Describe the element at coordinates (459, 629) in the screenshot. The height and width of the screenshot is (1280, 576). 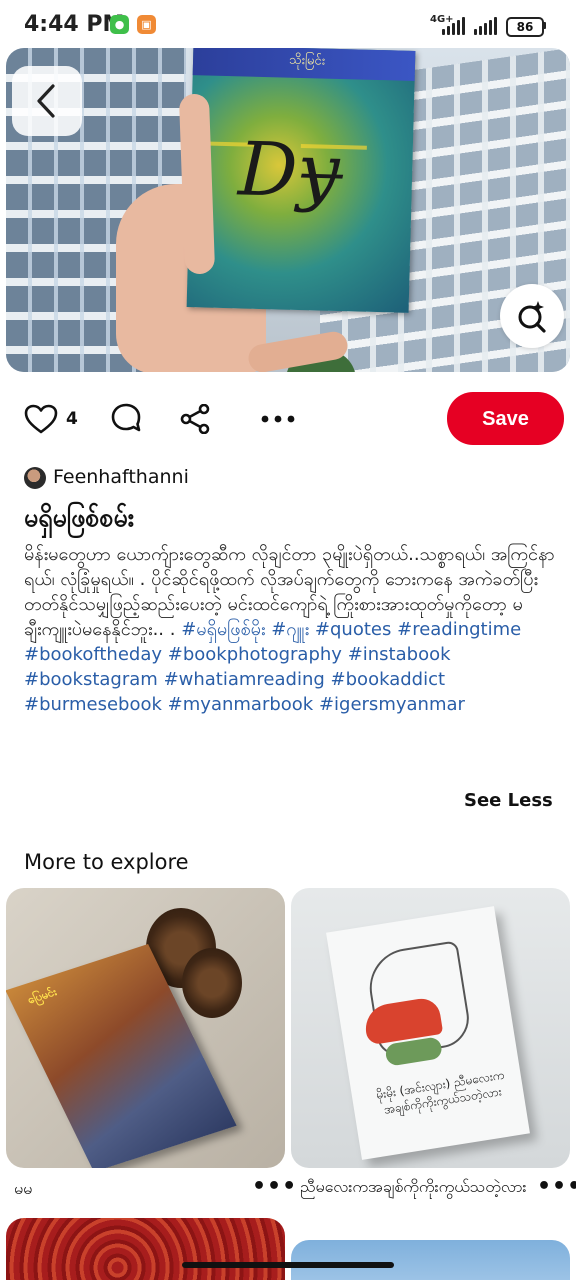
I see `hashtag-link: #readingtime` at that location.